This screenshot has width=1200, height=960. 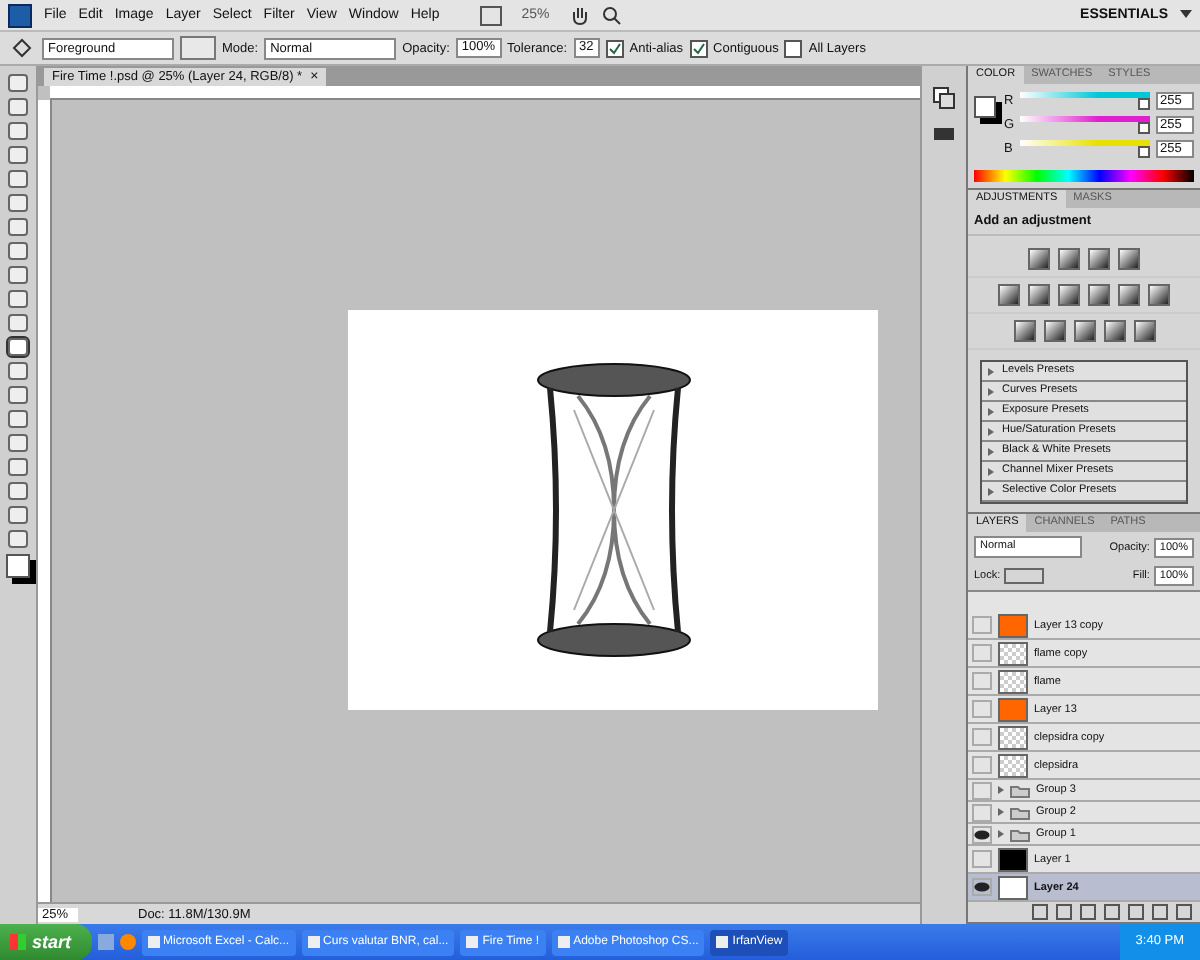 What do you see at coordinates (1186, 15) in the screenshot?
I see `caret-icon` at bounding box center [1186, 15].